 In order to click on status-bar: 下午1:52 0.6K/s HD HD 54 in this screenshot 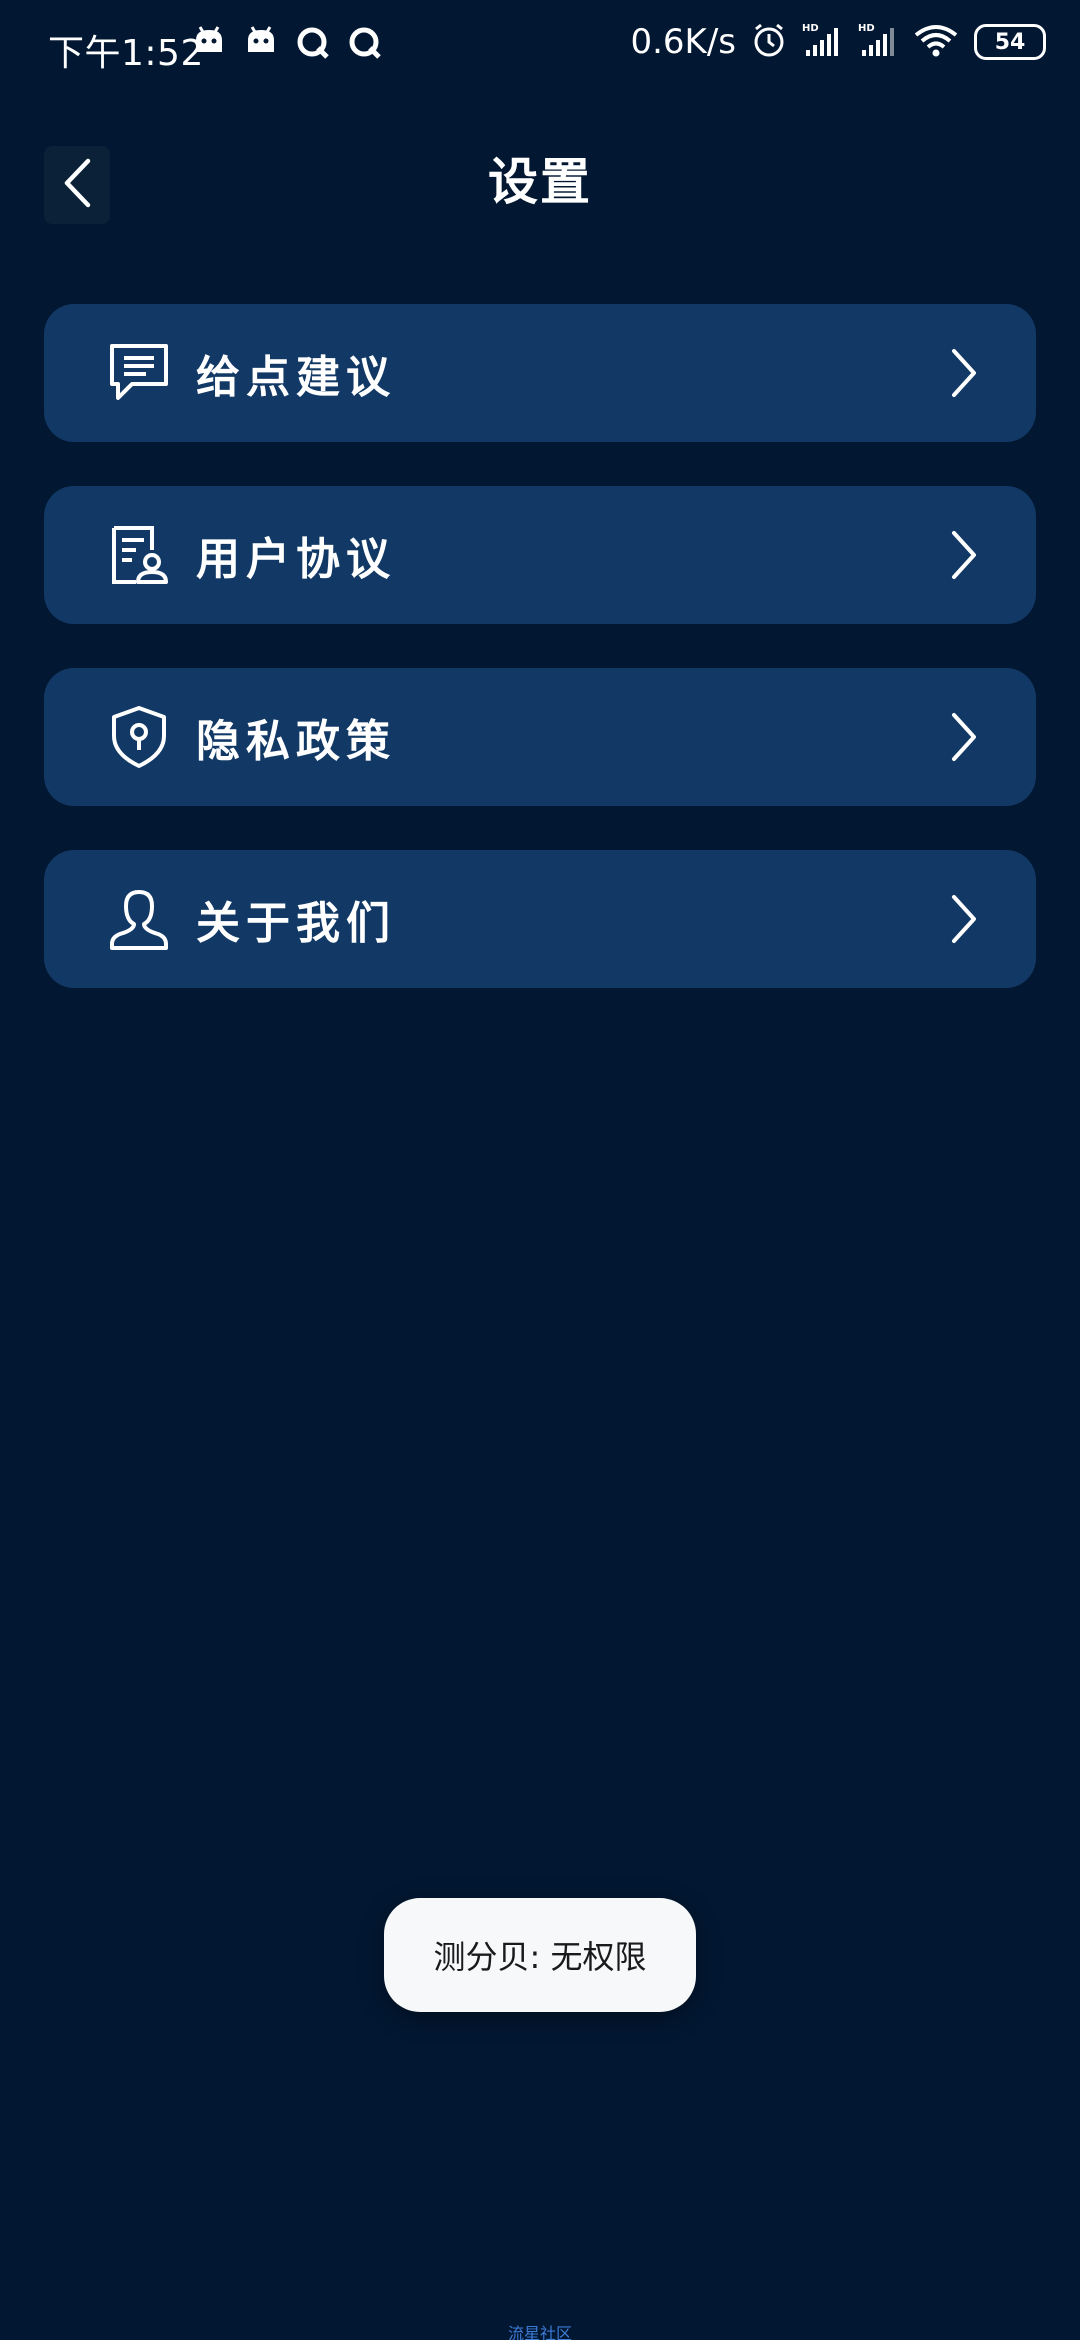, I will do `click(540, 48)`.